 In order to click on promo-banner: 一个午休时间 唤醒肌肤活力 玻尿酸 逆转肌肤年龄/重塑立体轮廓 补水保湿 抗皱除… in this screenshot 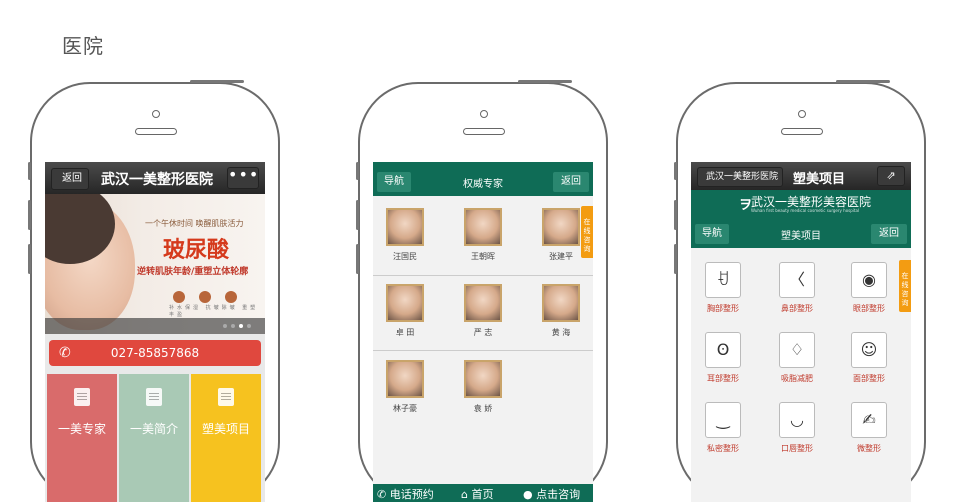, I will do `click(155, 264)`.